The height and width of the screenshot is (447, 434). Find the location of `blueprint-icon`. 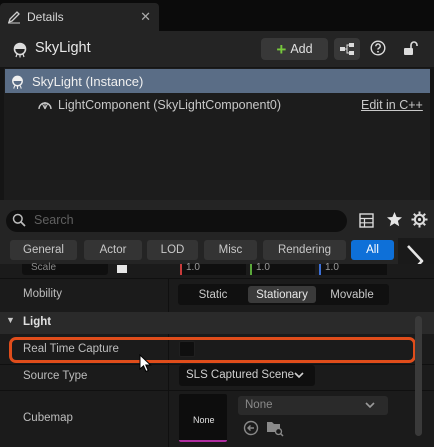

blueprint-icon is located at coordinates (347, 49).